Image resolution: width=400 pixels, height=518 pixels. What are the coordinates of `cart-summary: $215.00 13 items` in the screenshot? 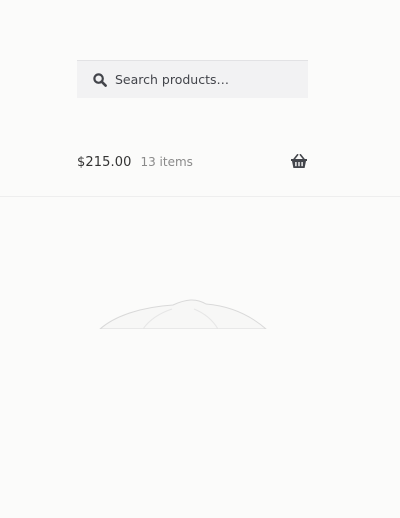 It's located at (192, 162).